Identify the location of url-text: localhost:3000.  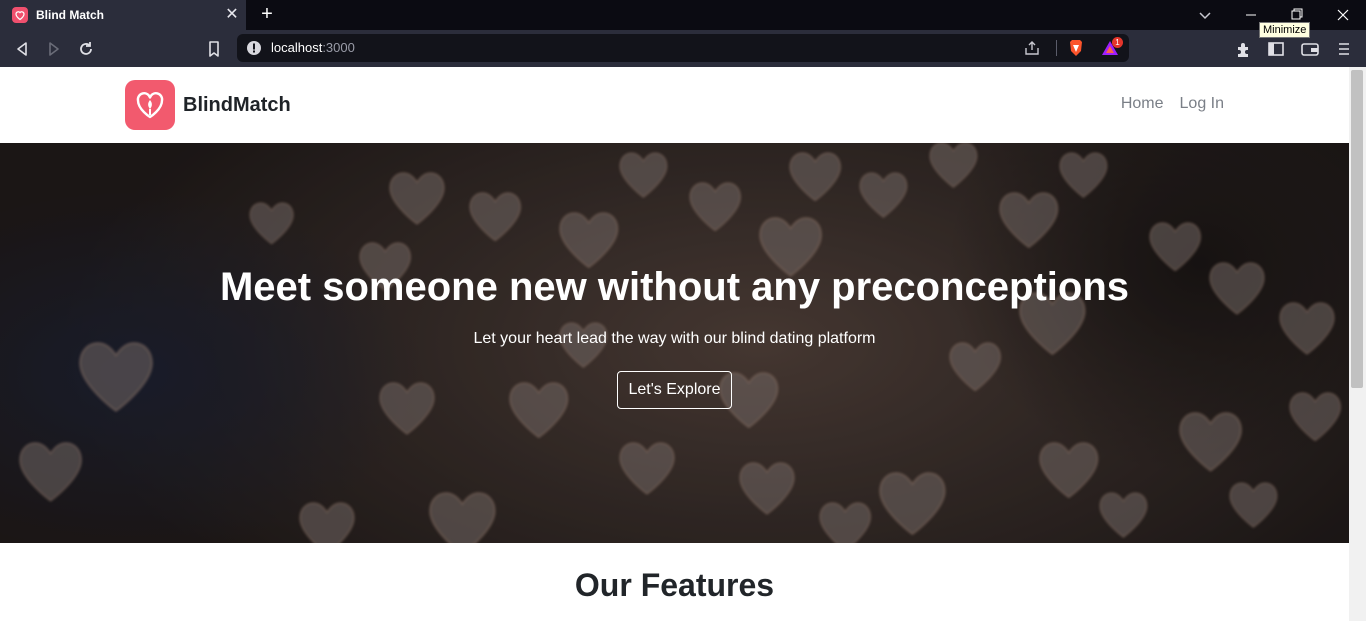
(313, 47).